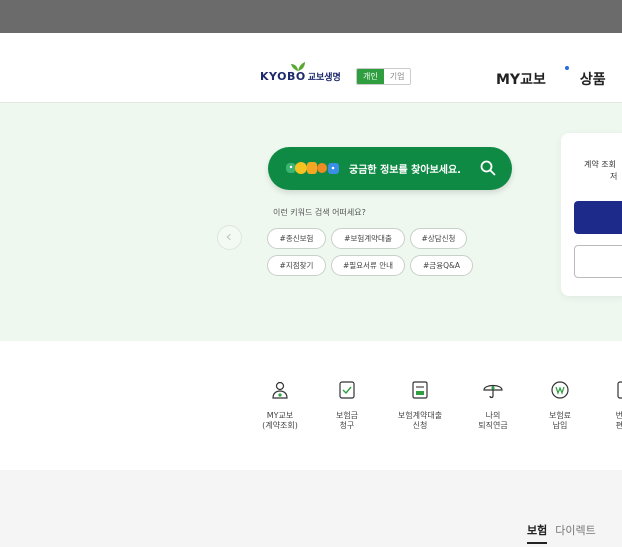  I want to click on quick-item-my-kyobo: MY교보 (계약조회), so click(280, 405).